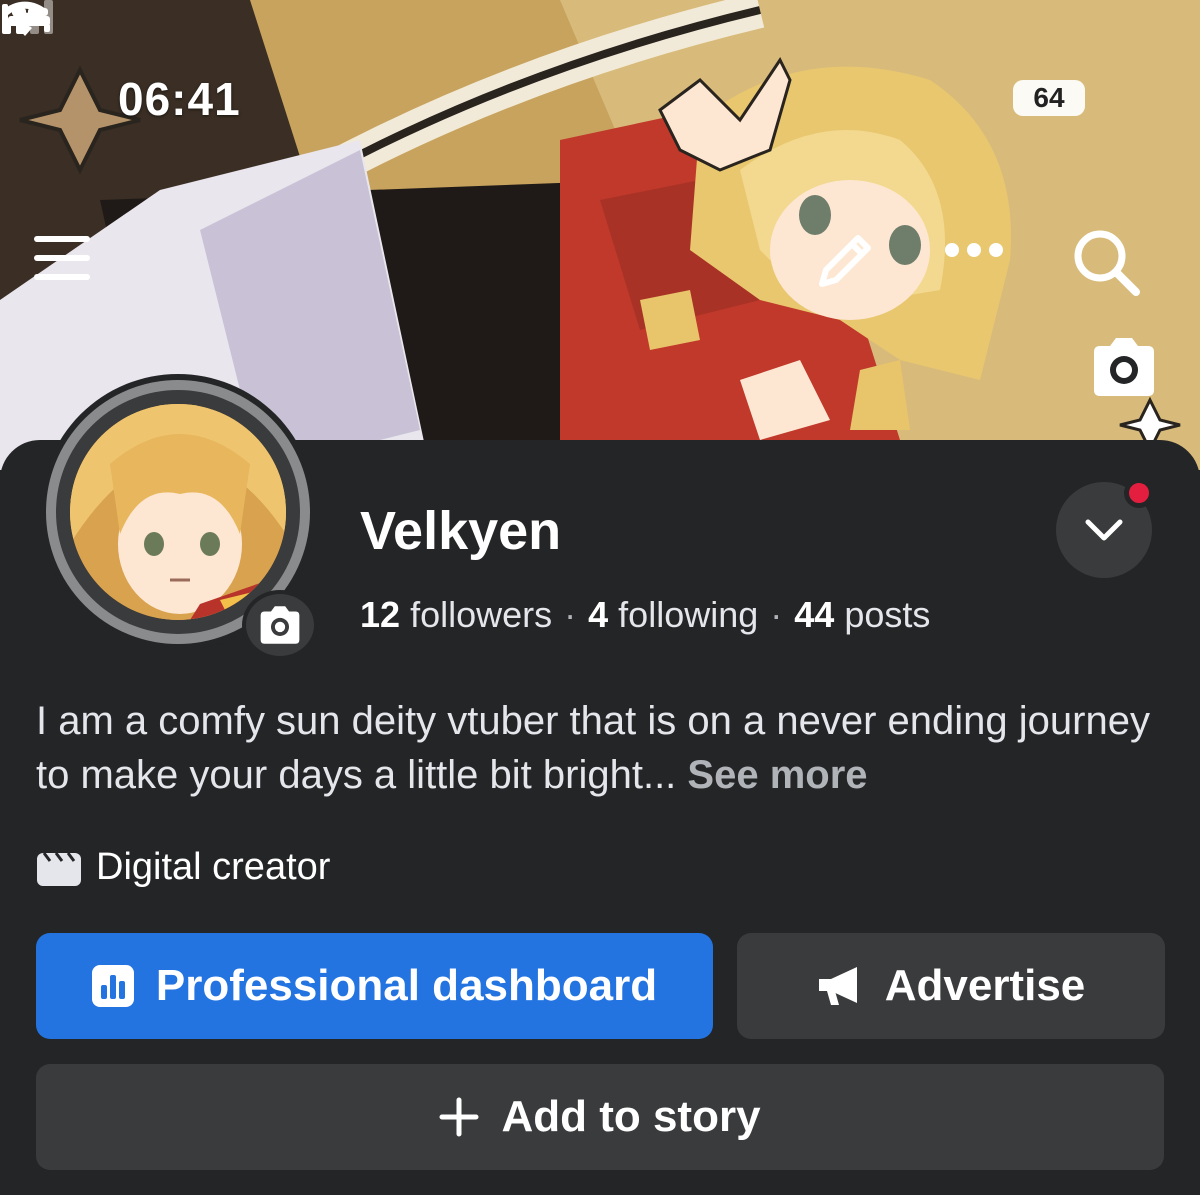 The image size is (1200, 1195). I want to click on posts-count: 44, so click(814, 614).